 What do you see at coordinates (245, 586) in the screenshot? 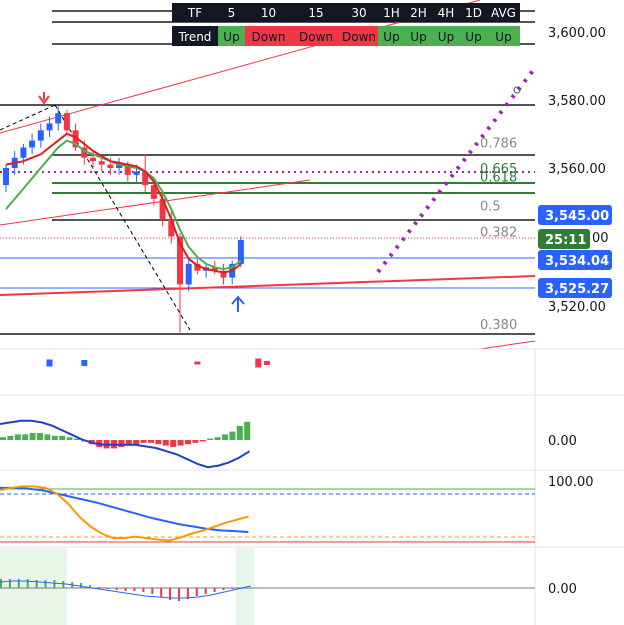
I see `osc-highlight-right` at bounding box center [245, 586].